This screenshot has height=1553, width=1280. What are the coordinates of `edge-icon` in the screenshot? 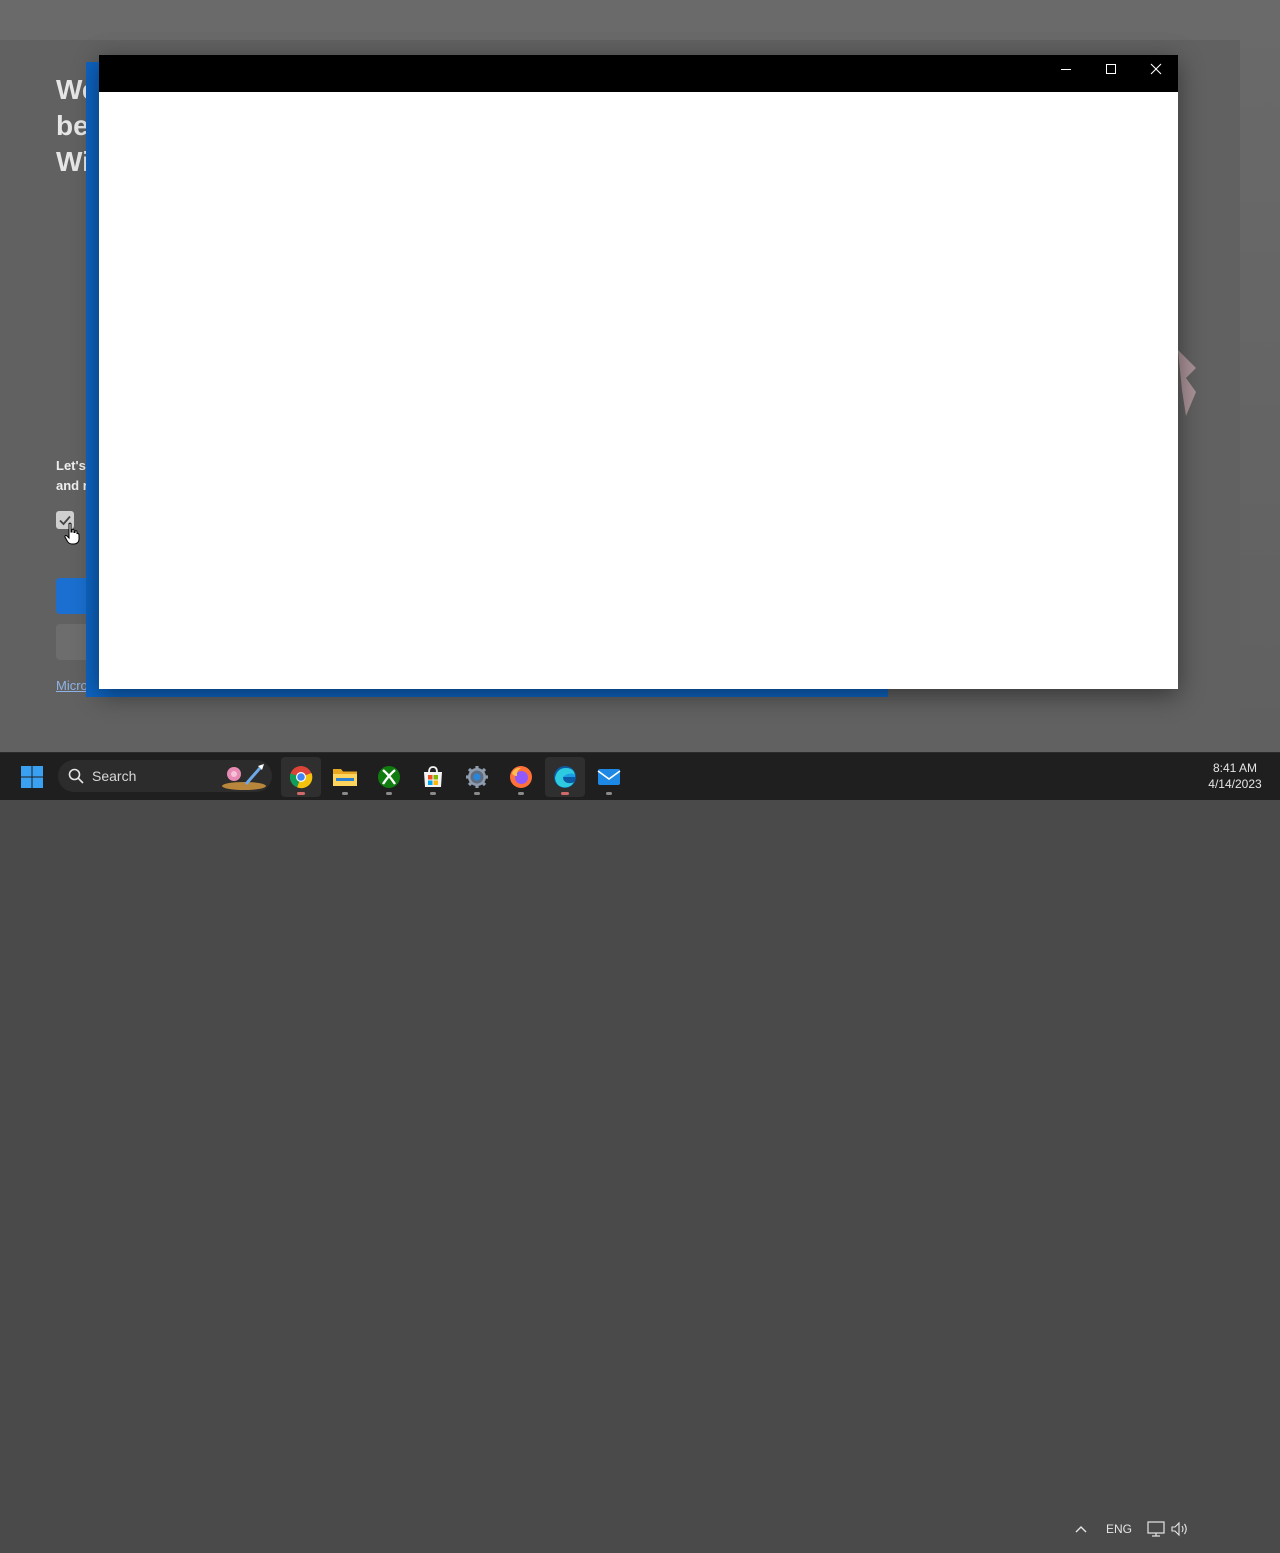 It's located at (565, 777).